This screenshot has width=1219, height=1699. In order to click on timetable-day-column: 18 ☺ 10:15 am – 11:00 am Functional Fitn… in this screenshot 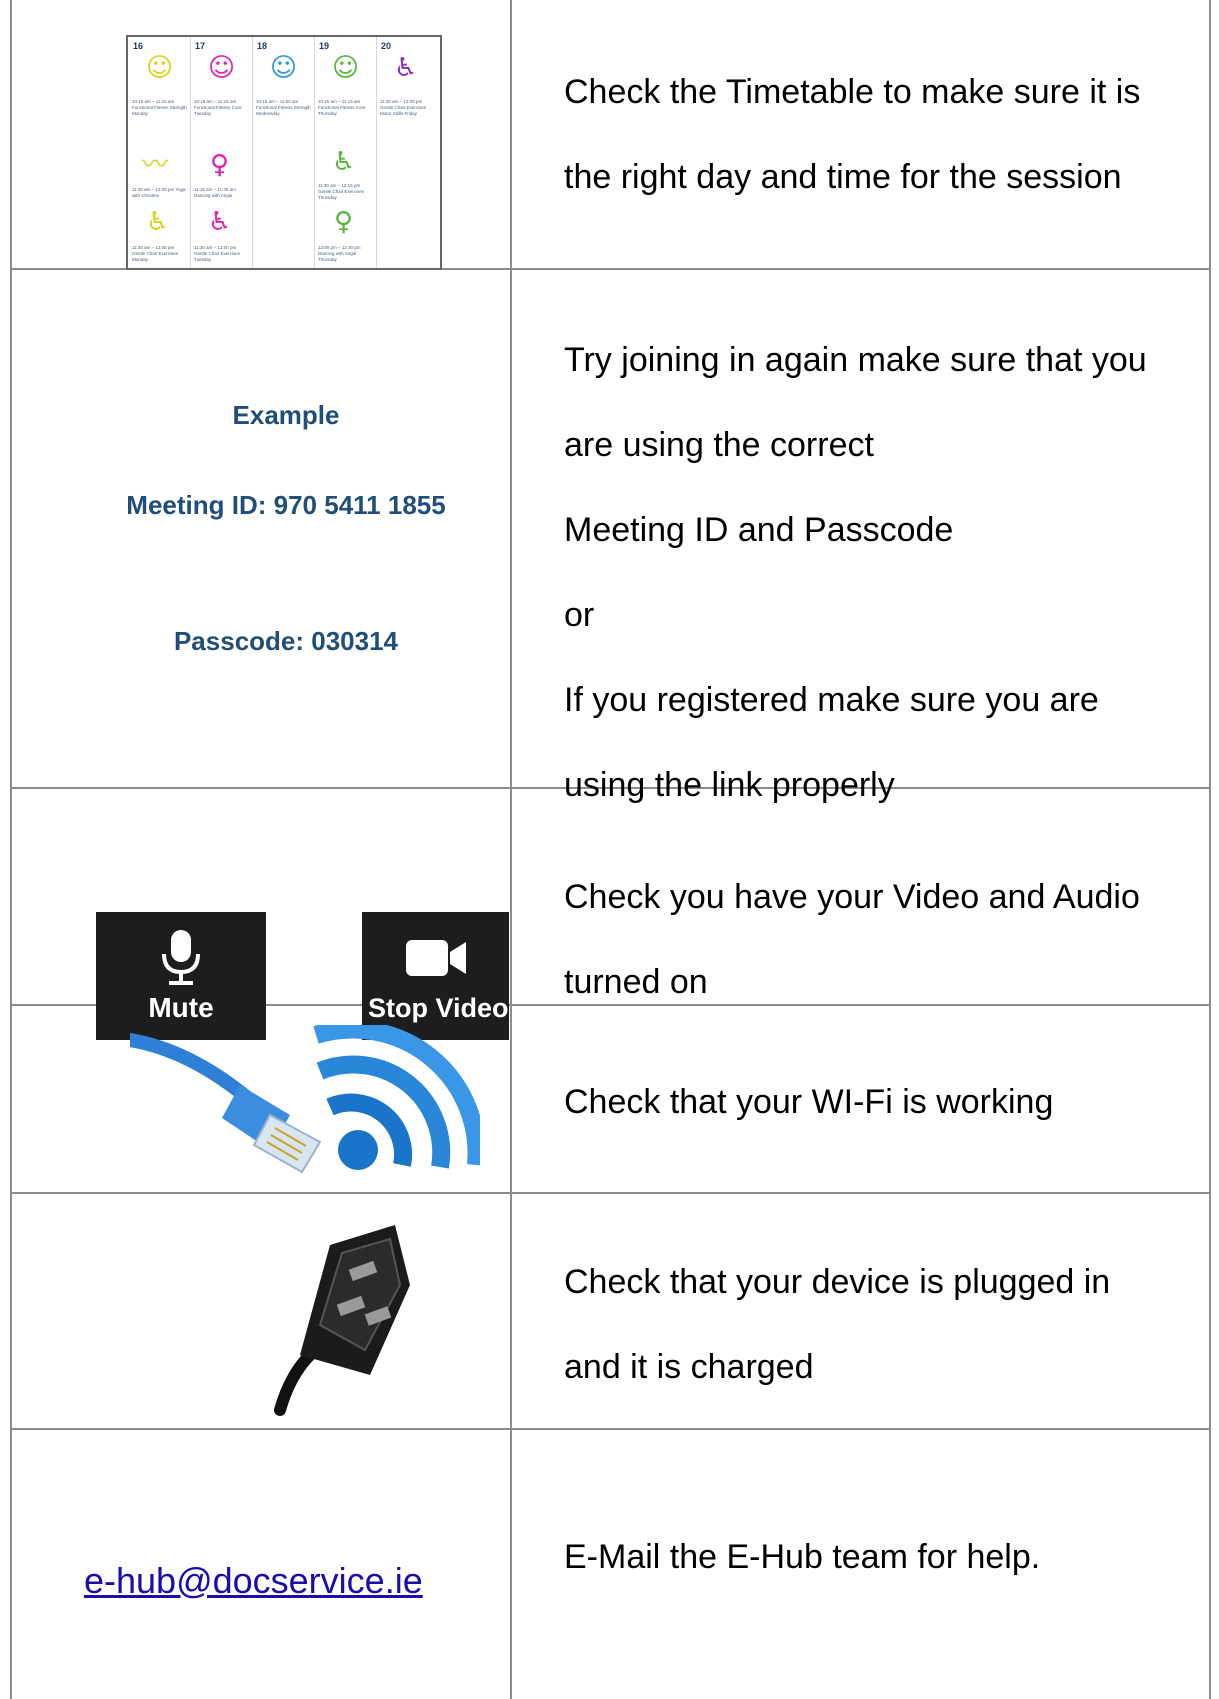, I will do `click(283, 152)`.